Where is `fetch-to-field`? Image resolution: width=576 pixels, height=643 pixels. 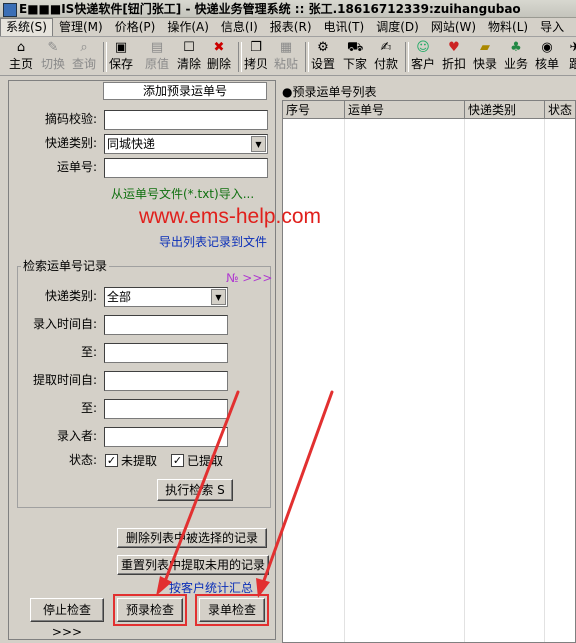 fetch-to-field is located at coordinates (166, 409).